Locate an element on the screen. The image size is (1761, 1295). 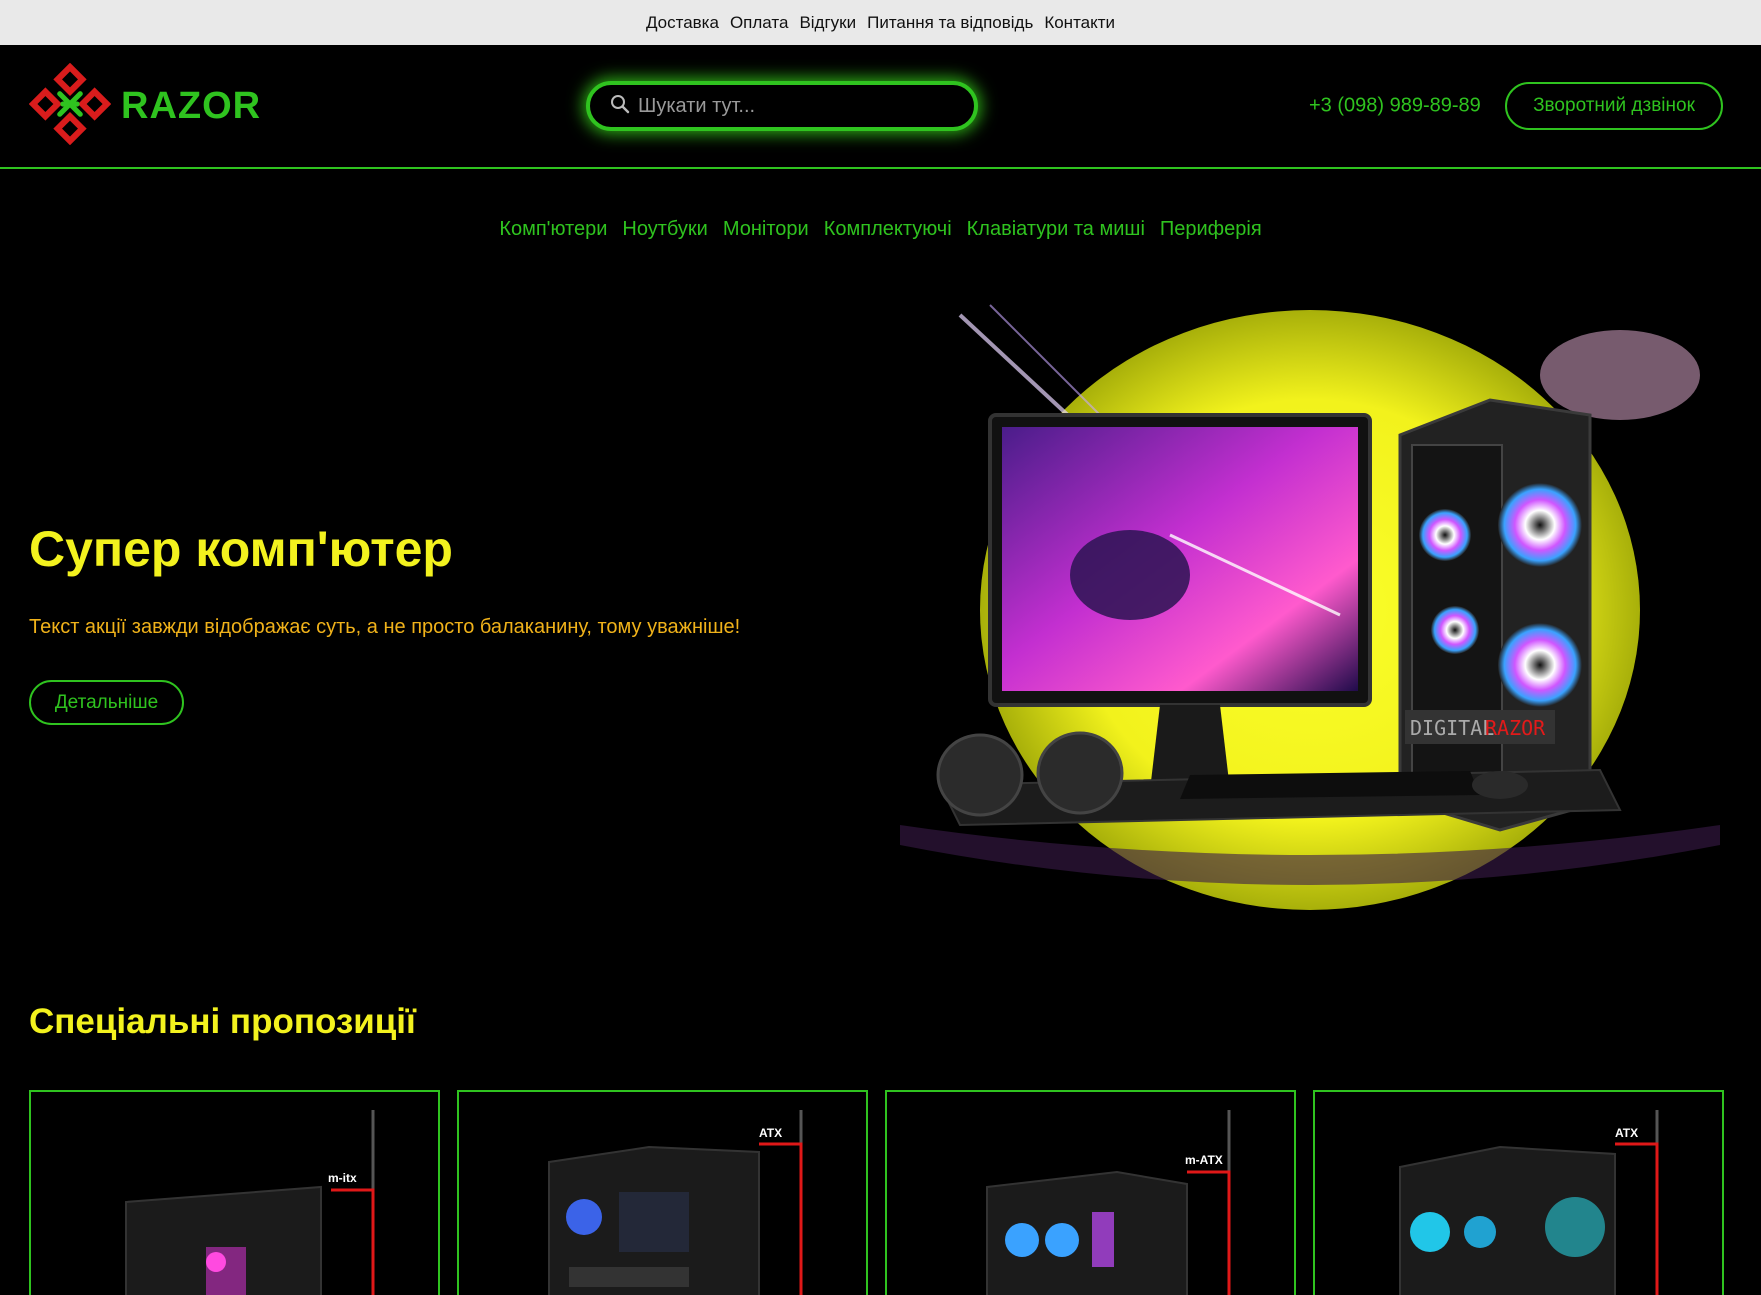
nav-item-peripherals: Периферія is located at coordinates (1211, 229).